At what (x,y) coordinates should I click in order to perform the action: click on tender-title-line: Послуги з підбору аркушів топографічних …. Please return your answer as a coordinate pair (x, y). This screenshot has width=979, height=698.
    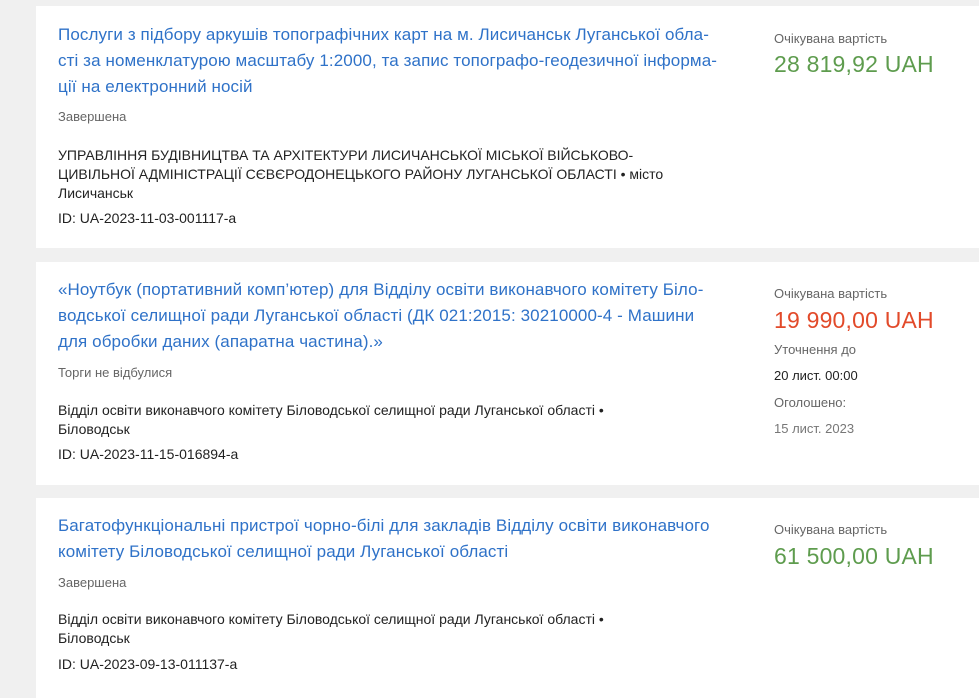
    Looking at the image, I should click on (383, 34).